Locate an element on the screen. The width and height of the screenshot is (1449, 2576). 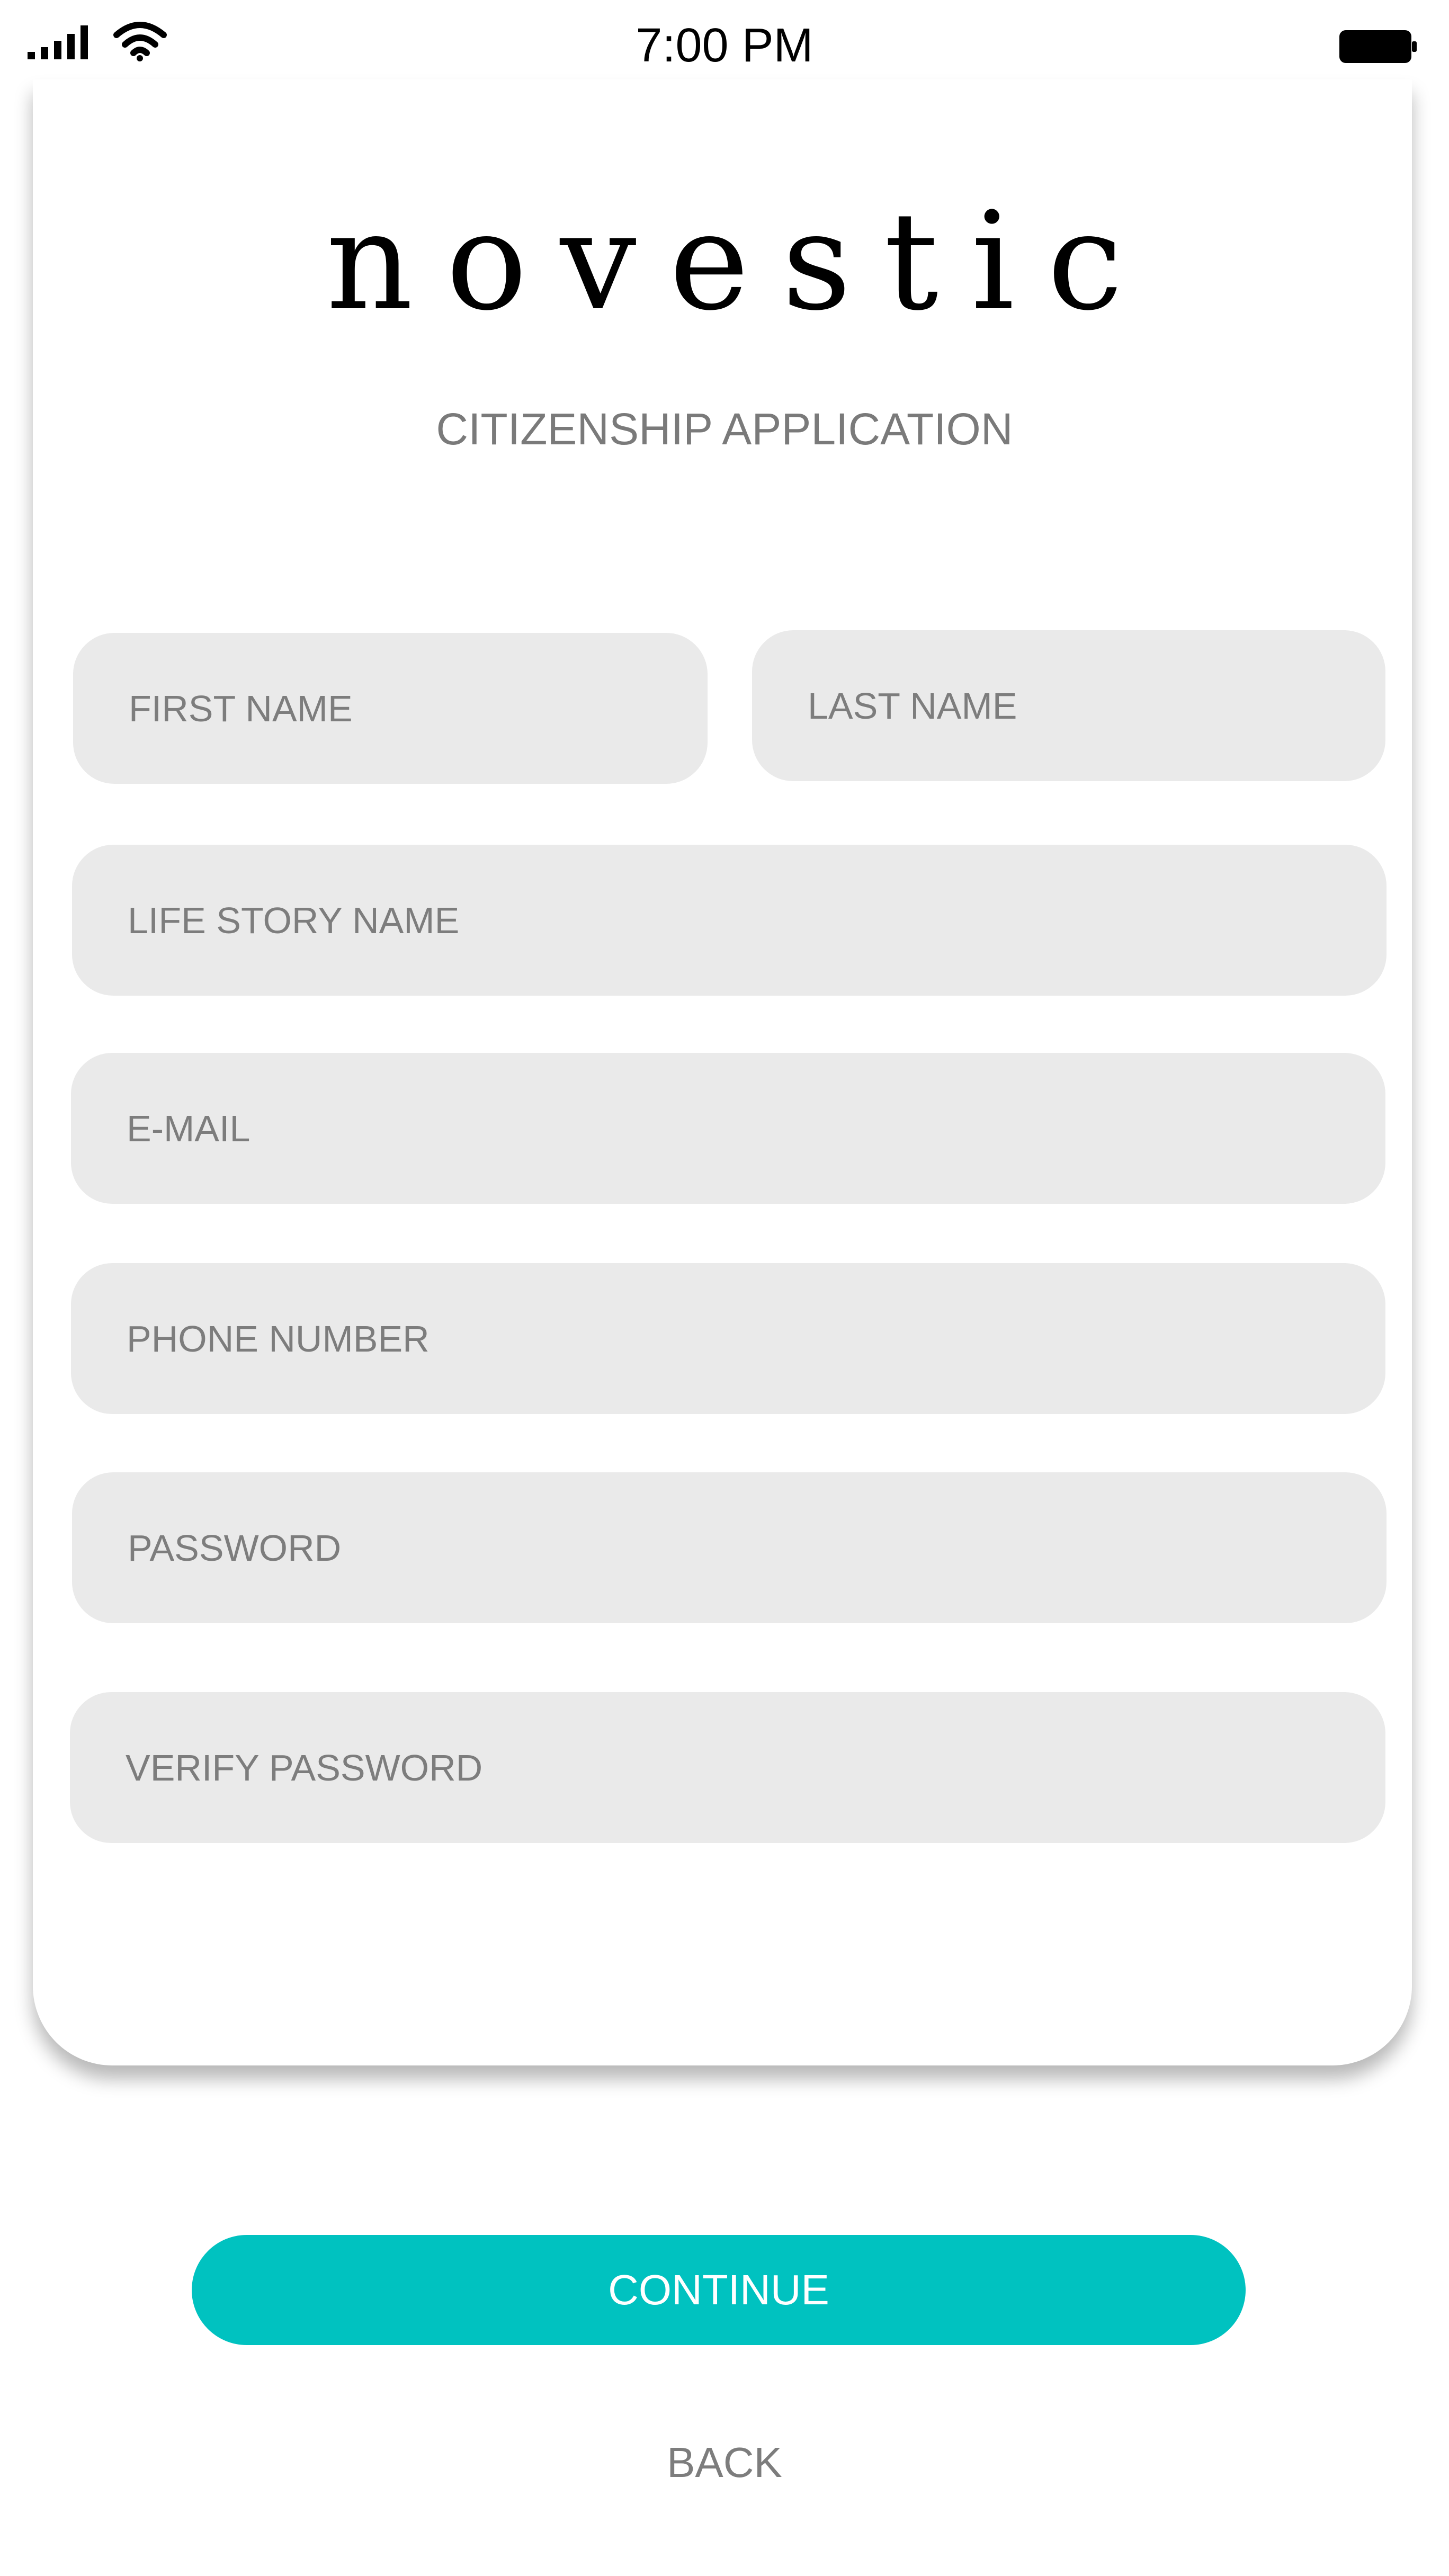
password-placeholder: PASSWORD is located at coordinates (235, 1548).